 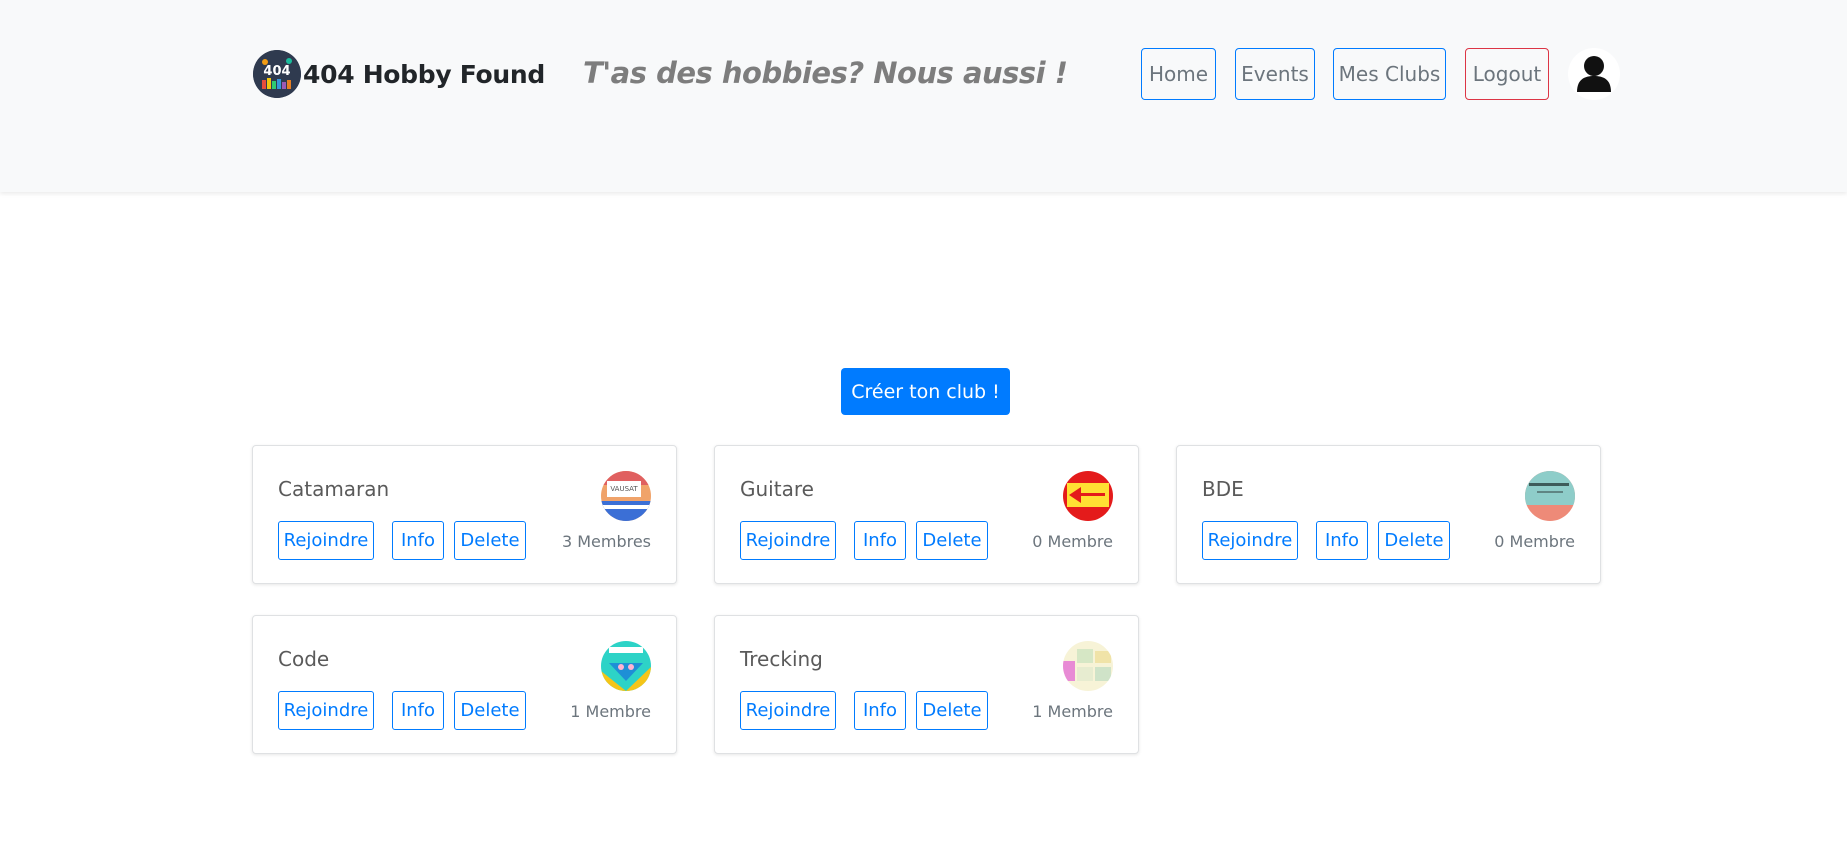 What do you see at coordinates (606, 541) in the screenshot?
I see `member-count: 3 Membres` at bounding box center [606, 541].